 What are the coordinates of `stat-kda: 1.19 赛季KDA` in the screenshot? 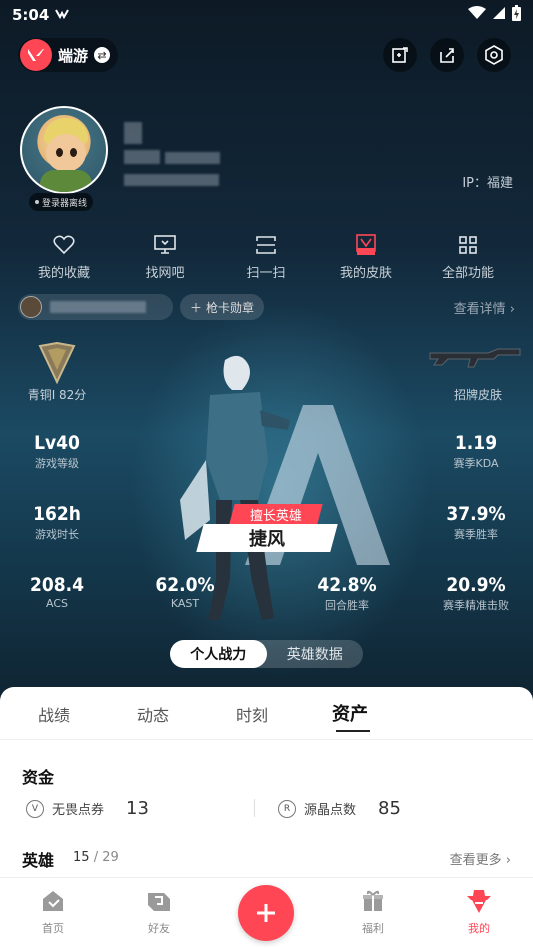 It's located at (476, 451).